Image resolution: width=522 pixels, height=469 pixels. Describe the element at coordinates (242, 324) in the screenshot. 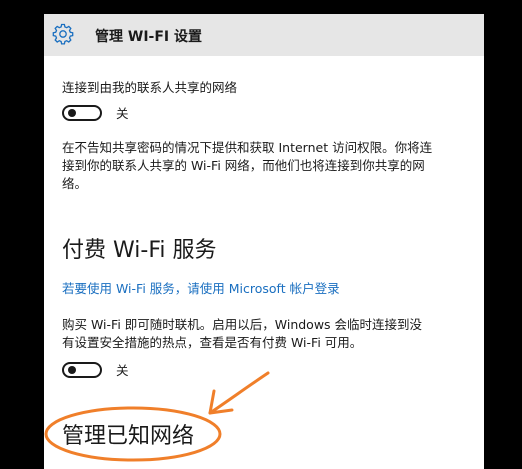

I see `description-line: 购买 Wi-Fi 即可随时联机。启用以后，Windows 会临时连接到没` at that location.